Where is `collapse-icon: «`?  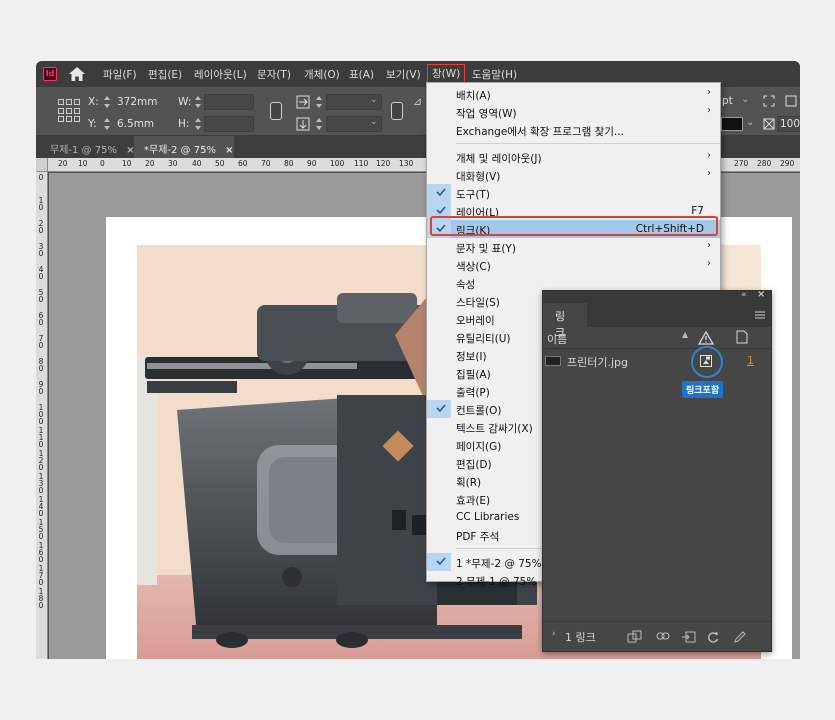 collapse-icon: « is located at coordinates (744, 295).